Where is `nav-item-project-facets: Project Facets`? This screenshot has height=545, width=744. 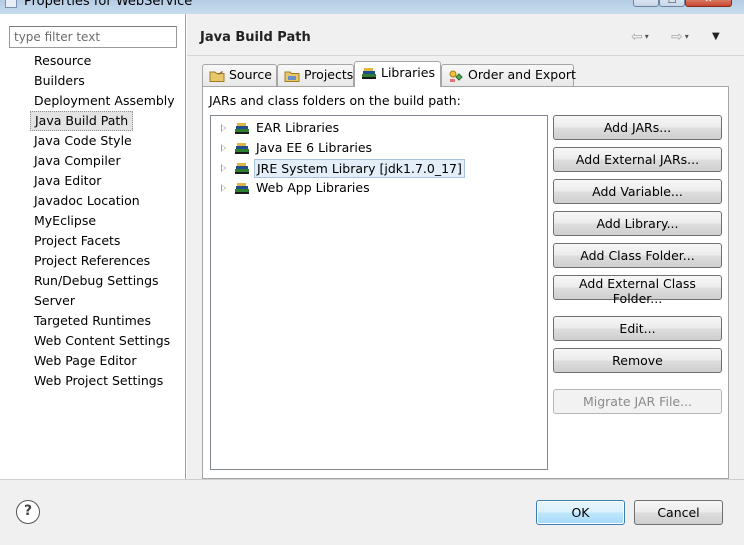
nav-item-project-facets: Project Facets is located at coordinates (105, 241).